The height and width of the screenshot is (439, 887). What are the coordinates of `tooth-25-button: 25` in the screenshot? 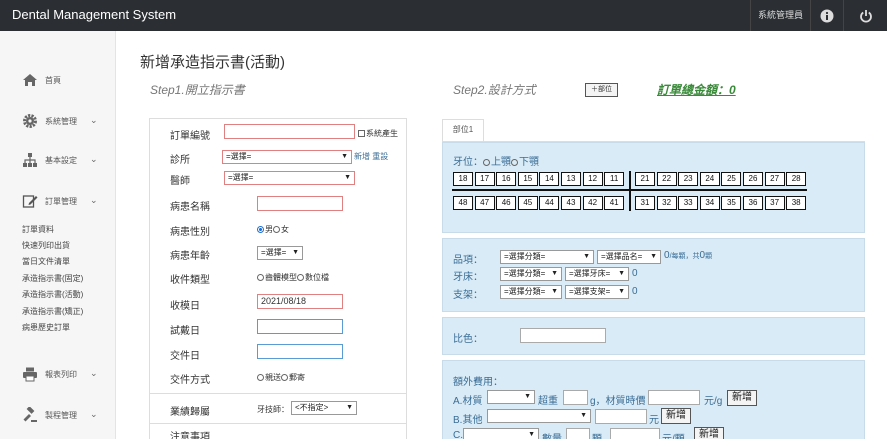 It's located at (731, 179).